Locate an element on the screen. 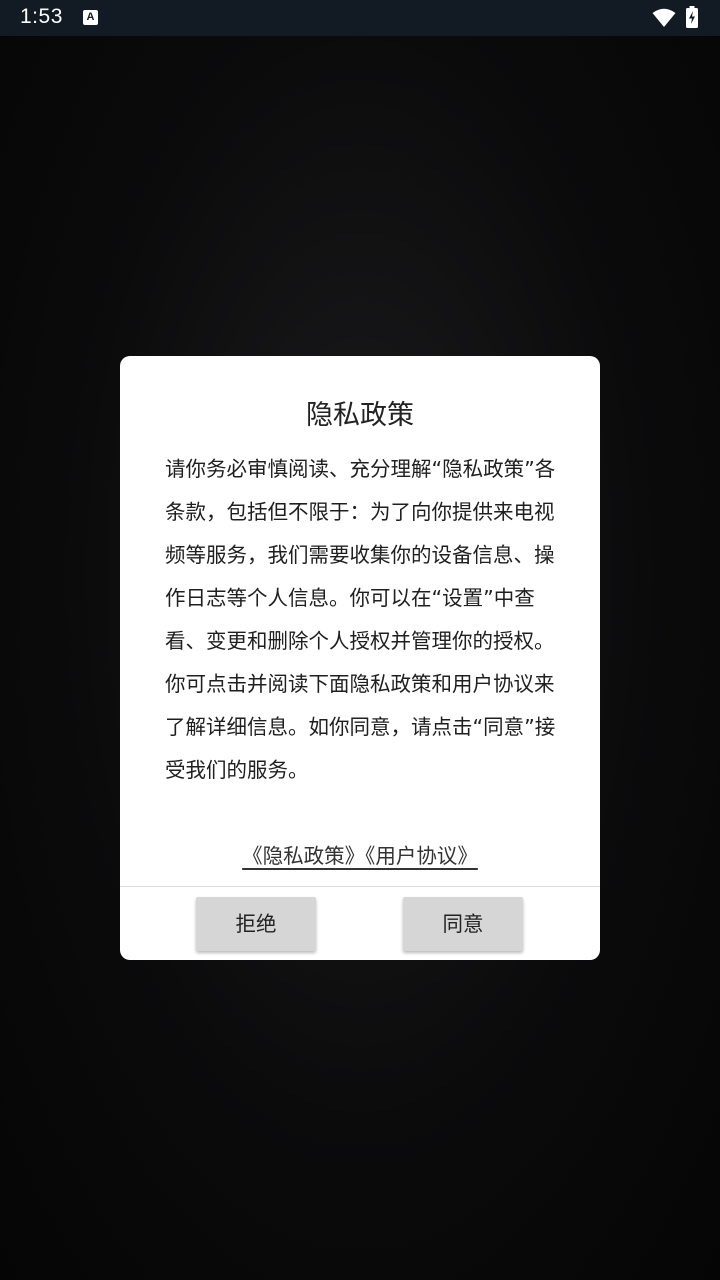 The width and height of the screenshot is (720, 1280). dialog-divider is located at coordinates (360, 886).